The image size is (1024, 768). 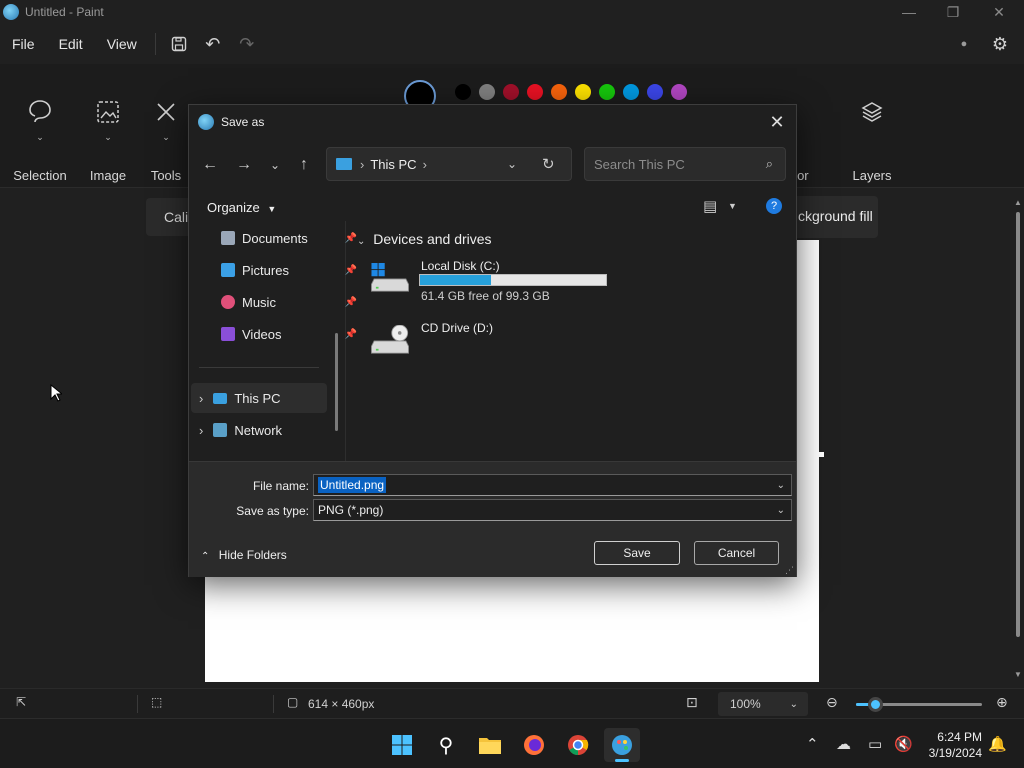 What do you see at coordinates (244, 555) in the screenshot?
I see `hide-folders-button: ⌃ Hide Folders` at bounding box center [244, 555].